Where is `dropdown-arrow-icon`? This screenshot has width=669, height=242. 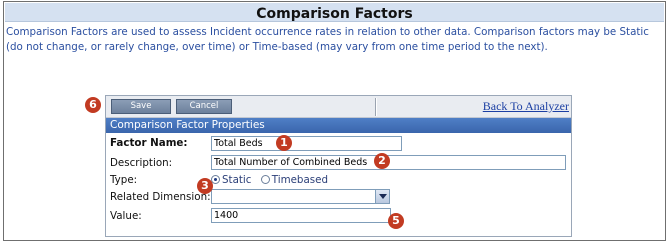 dropdown-arrow-icon is located at coordinates (382, 196).